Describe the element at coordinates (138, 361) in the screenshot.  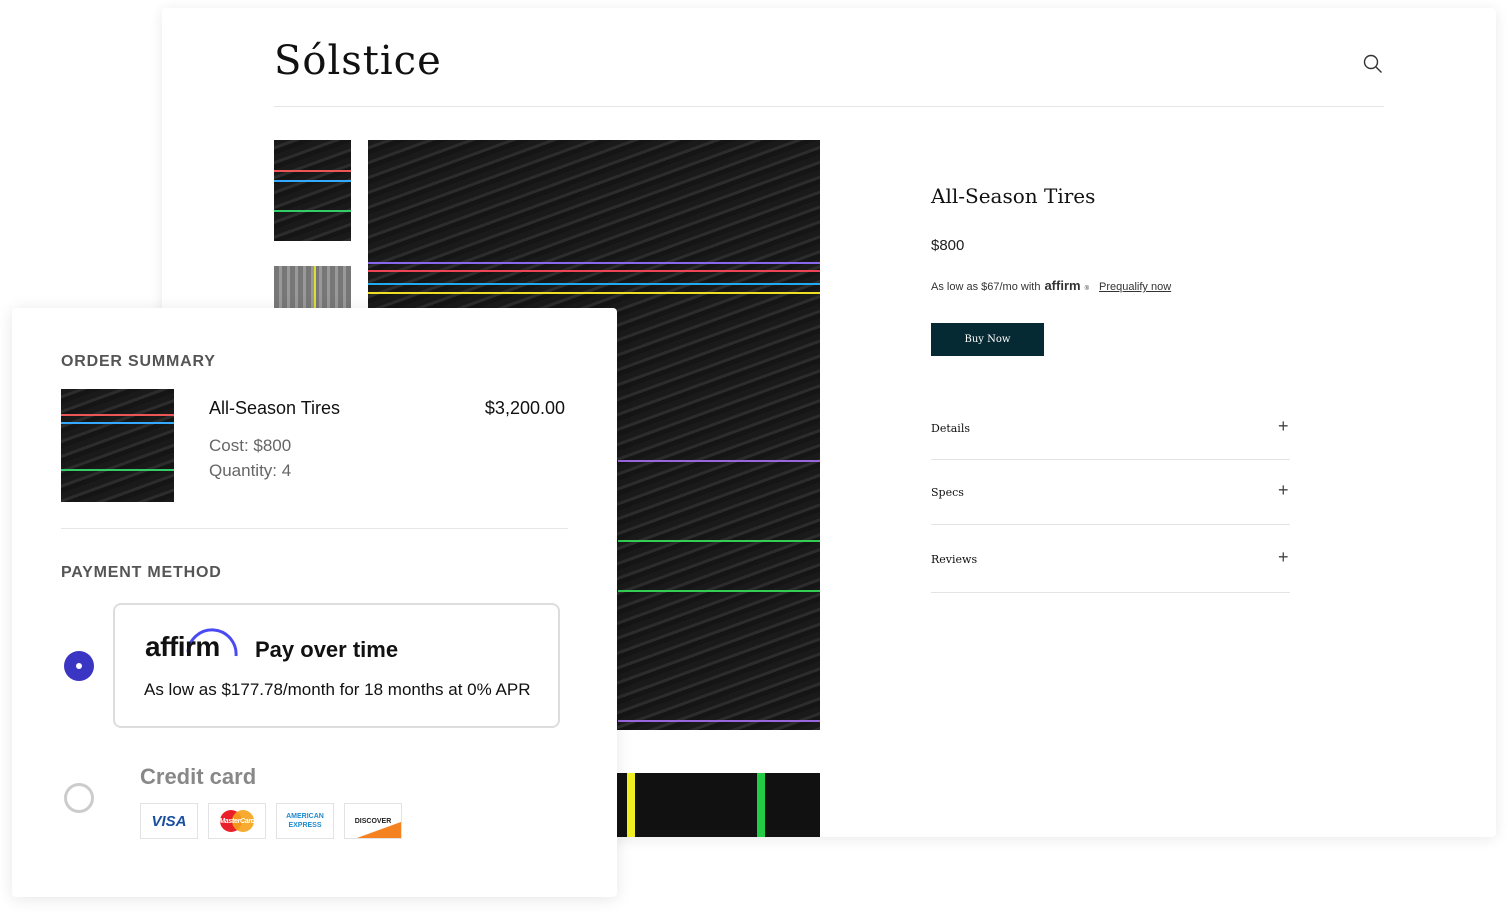
I see `order-summary-heading: ORDER SUMMARY` at that location.